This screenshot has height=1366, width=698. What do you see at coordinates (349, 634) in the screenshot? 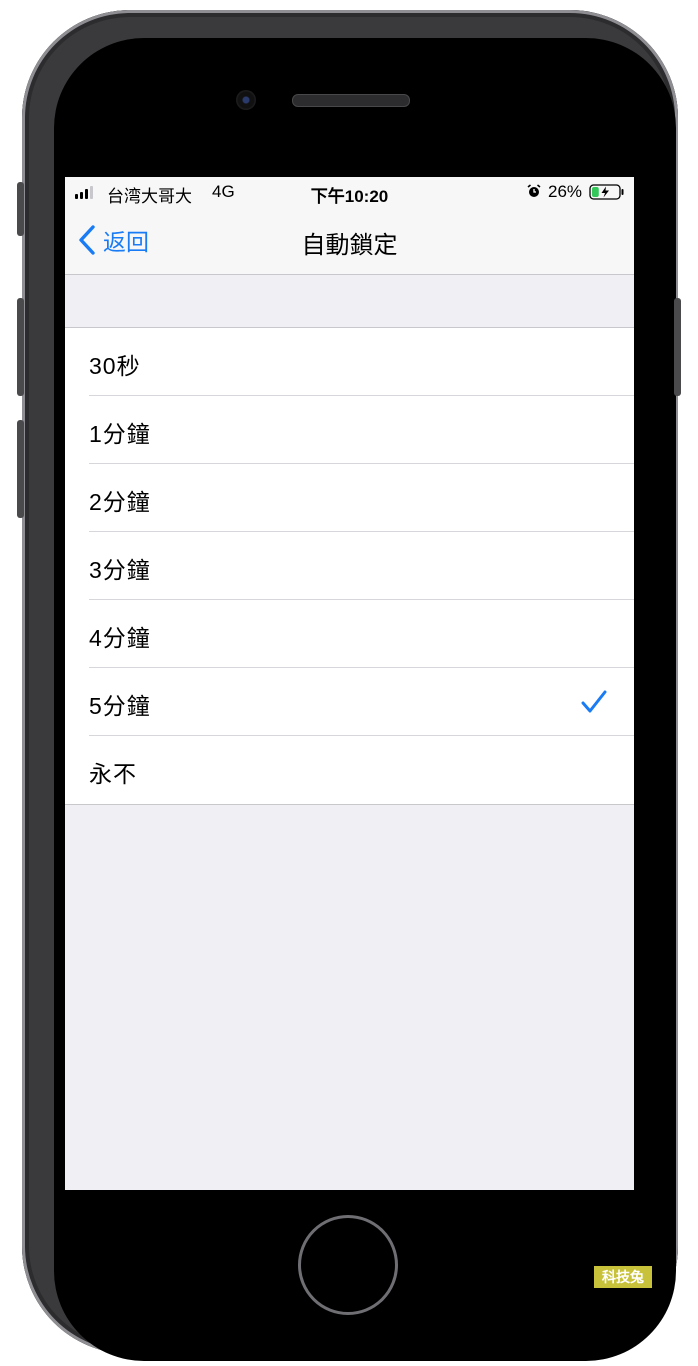
I see `auto-lock-option: 4分鐘` at bounding box center [349, 634].